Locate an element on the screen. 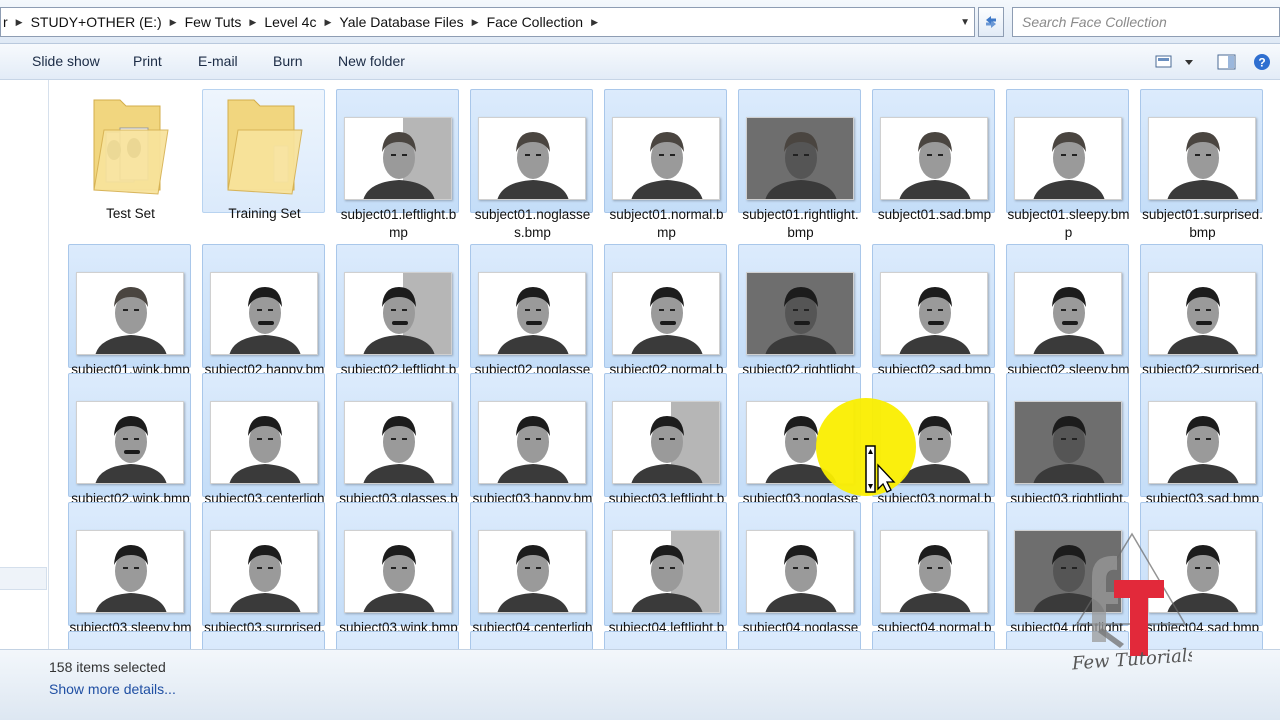 This screenshot has height=720, width=1280. breadcrumb-item: Few Tuts ▶ is located at coordinates (225, 22).